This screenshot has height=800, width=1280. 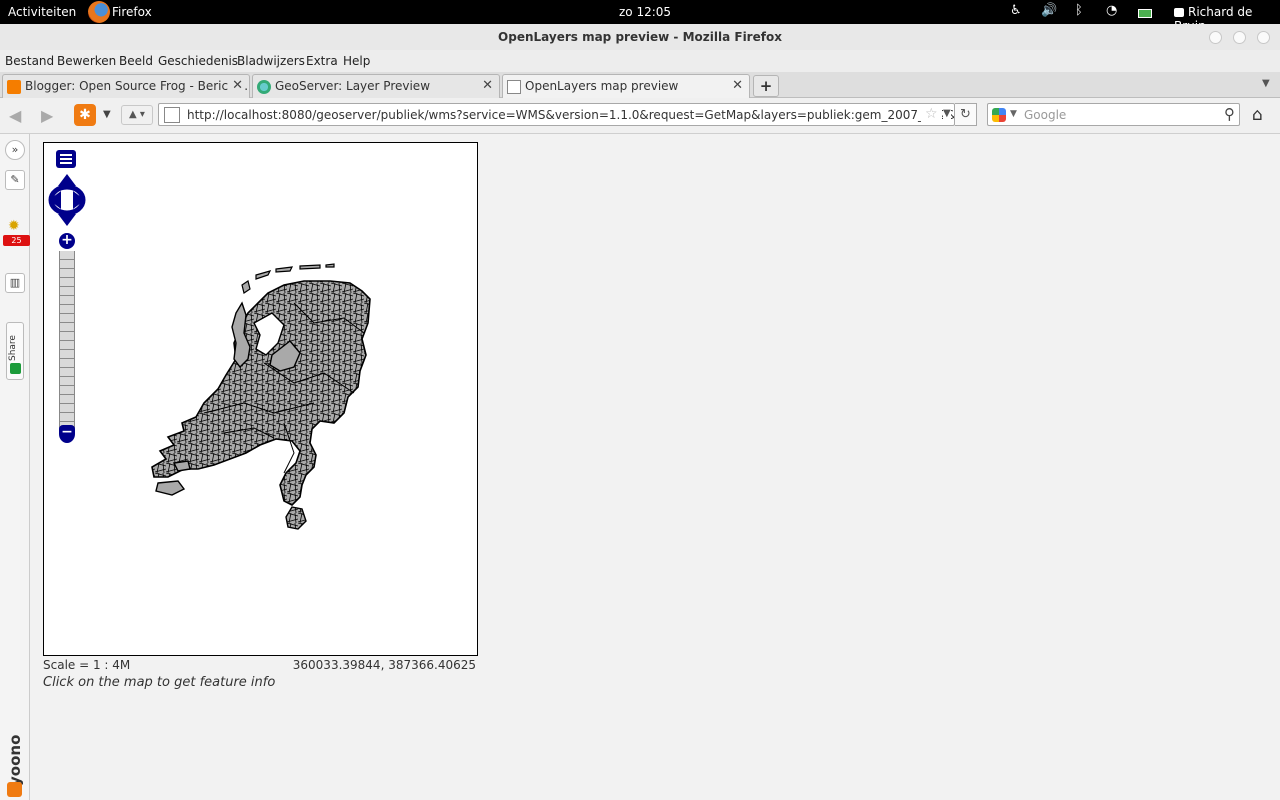 What do you see at coordinates (271, 61) in the screenshot?
I see `menu-bladwijzers: Bladwijzers` at bounding box center [271, 61].